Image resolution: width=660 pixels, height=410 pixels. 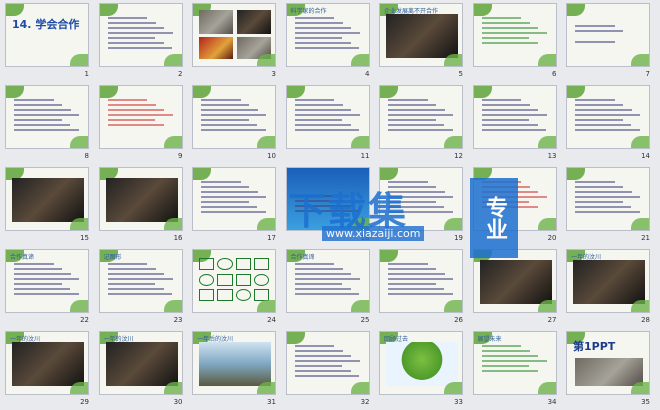 I want to click on slide-number: 8, so click(x=86, y=156).